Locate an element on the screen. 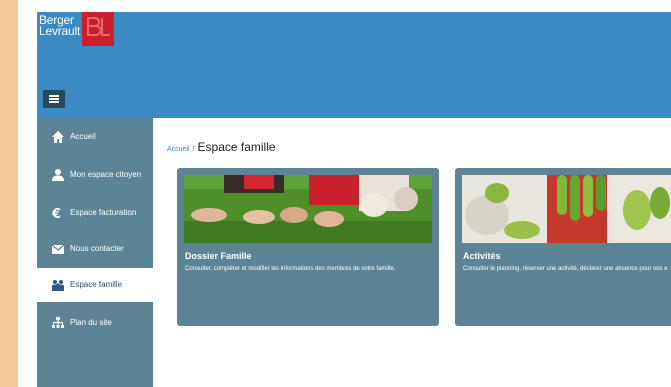  logo: Berger Levrault is located at coordinates (77, 31).